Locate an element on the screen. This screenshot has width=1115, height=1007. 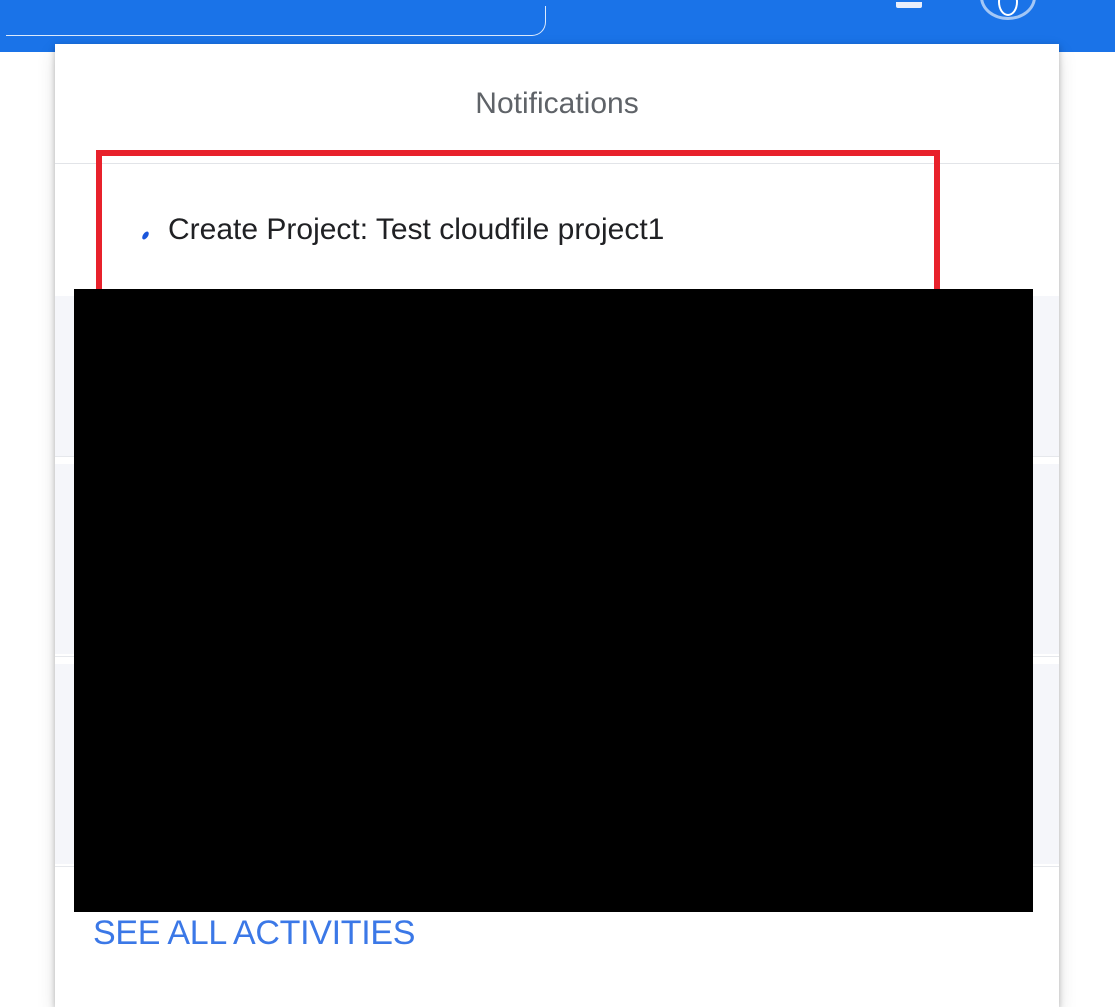
panel-title: Notifications is located at coordinates (557, 104).